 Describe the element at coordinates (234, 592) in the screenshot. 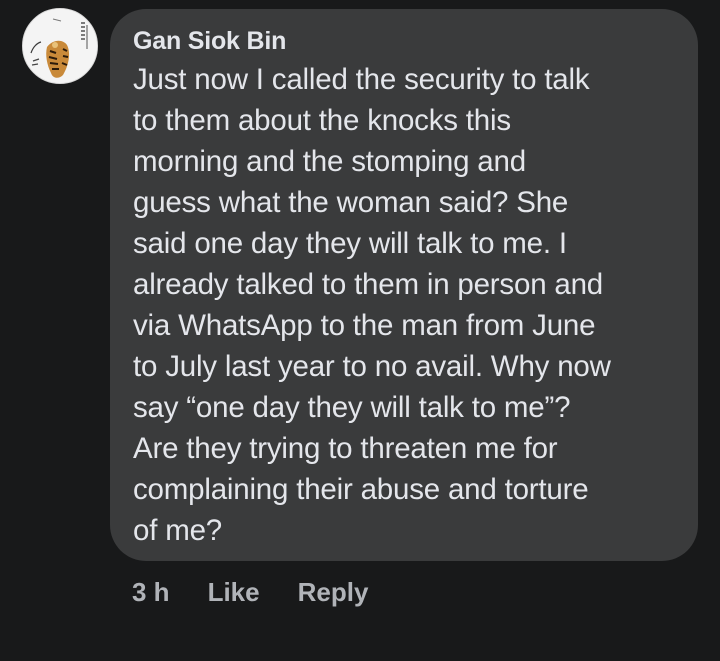

I see `like-button: Like` at that location.